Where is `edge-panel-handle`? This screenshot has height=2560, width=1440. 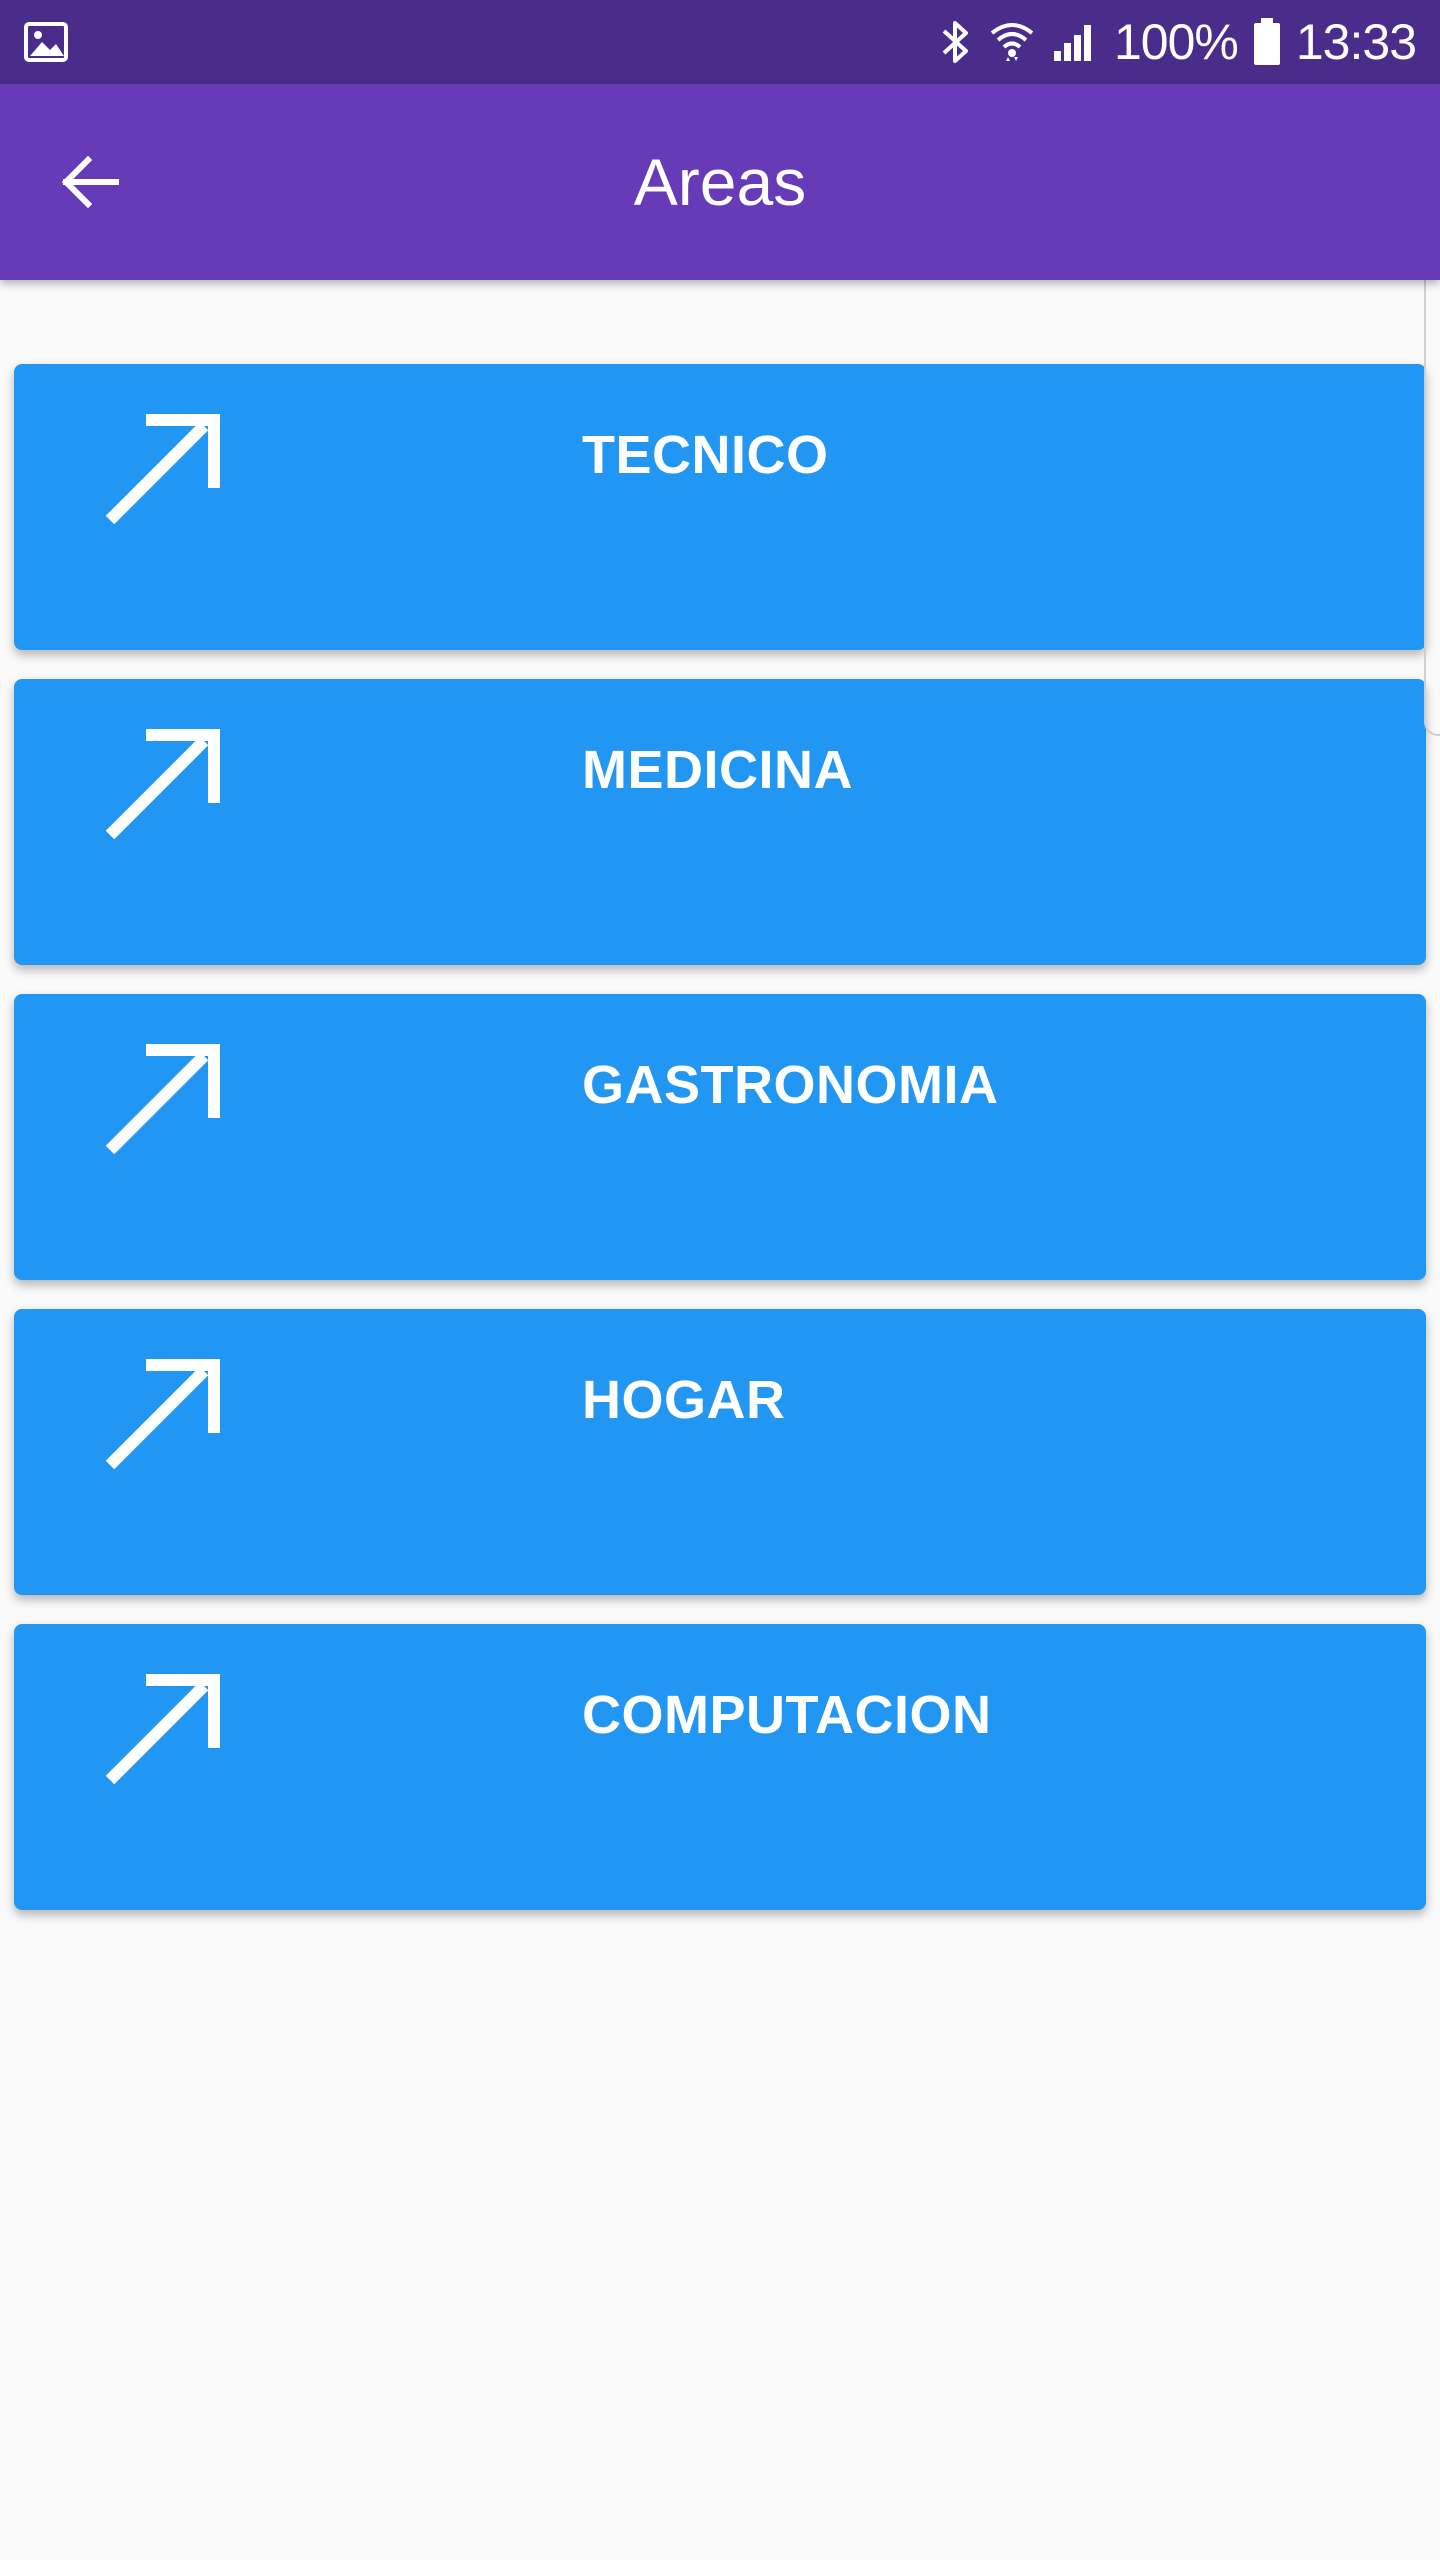 edge-panel-handle is located at coordinates (1432, 494).